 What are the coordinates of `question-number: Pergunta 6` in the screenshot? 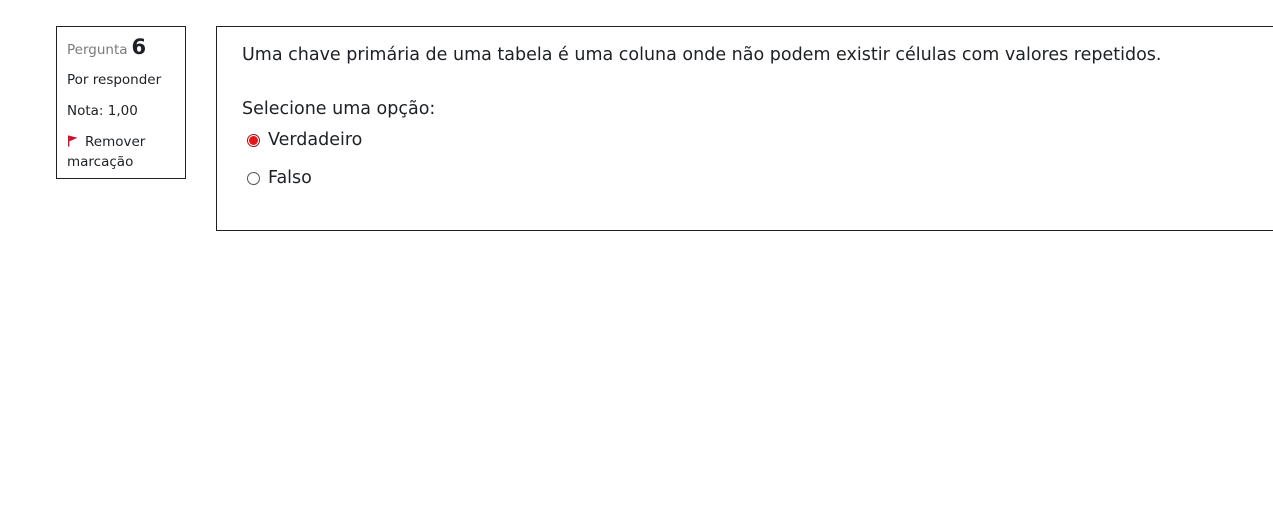 It's located at (121, 47).